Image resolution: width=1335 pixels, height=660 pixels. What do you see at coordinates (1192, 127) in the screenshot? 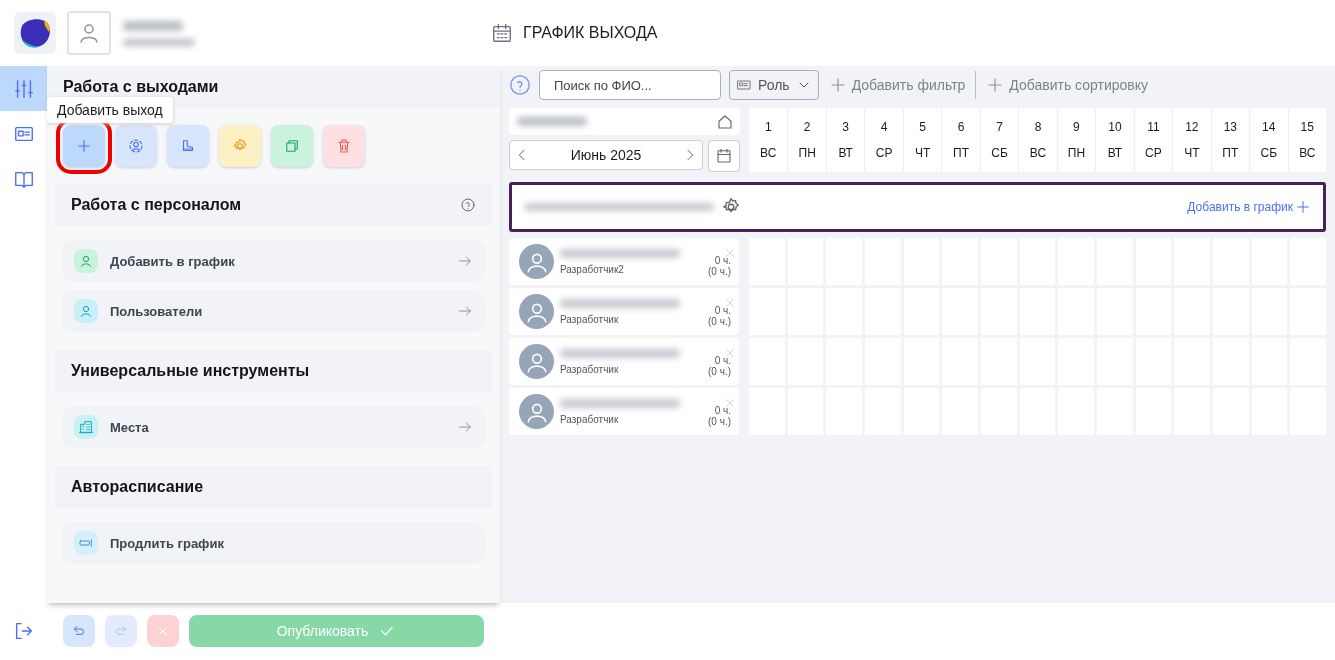
I see `day-number: 12` at bounding box center [1192, 127].